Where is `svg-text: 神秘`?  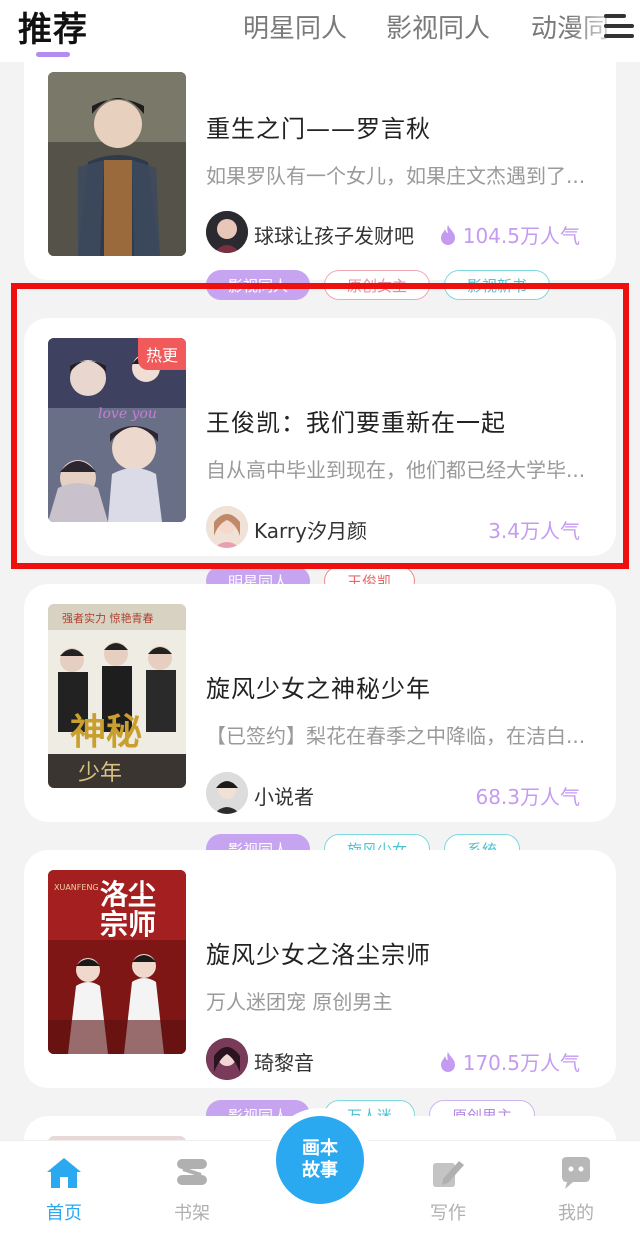 svg-text: 神秘 is located at coordinates (106, 732).